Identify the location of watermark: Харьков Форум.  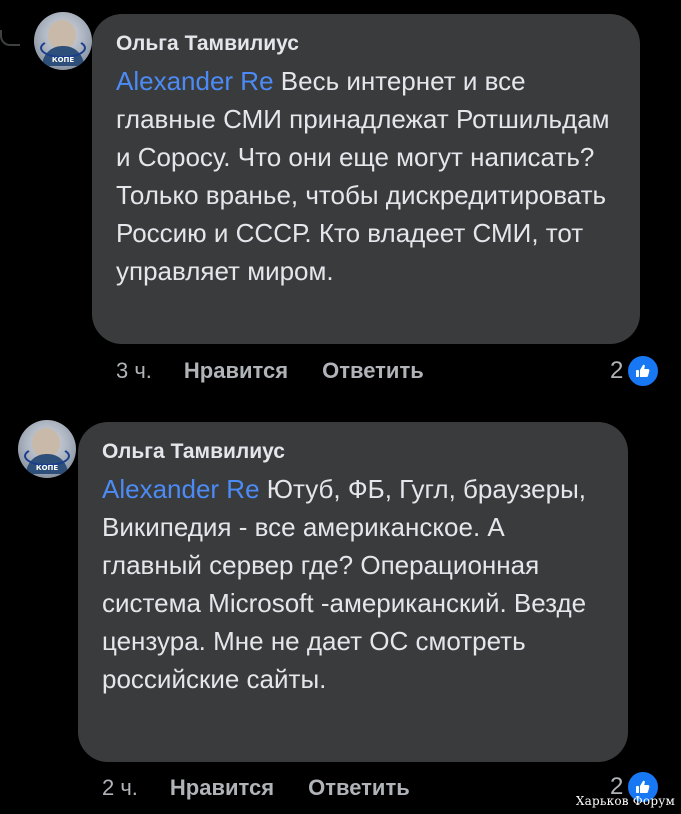
(625, 801).